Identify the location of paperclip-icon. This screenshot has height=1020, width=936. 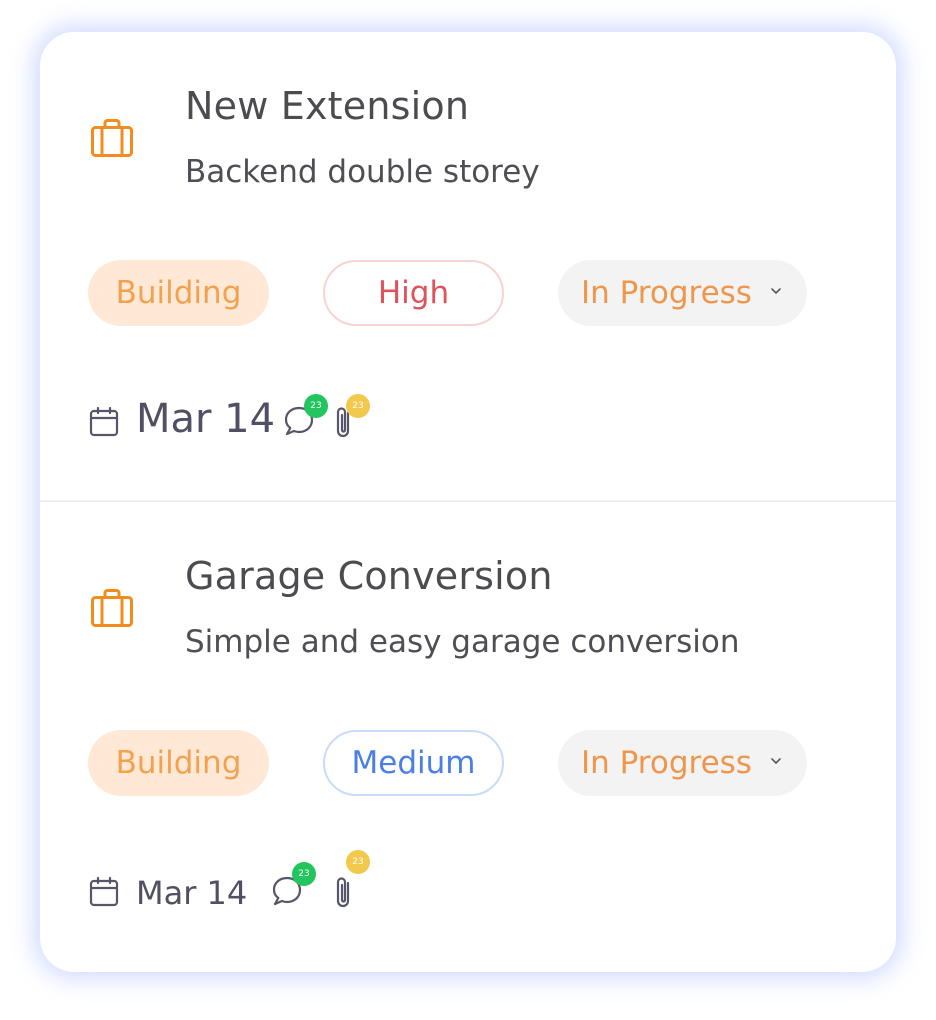
(344, 893).